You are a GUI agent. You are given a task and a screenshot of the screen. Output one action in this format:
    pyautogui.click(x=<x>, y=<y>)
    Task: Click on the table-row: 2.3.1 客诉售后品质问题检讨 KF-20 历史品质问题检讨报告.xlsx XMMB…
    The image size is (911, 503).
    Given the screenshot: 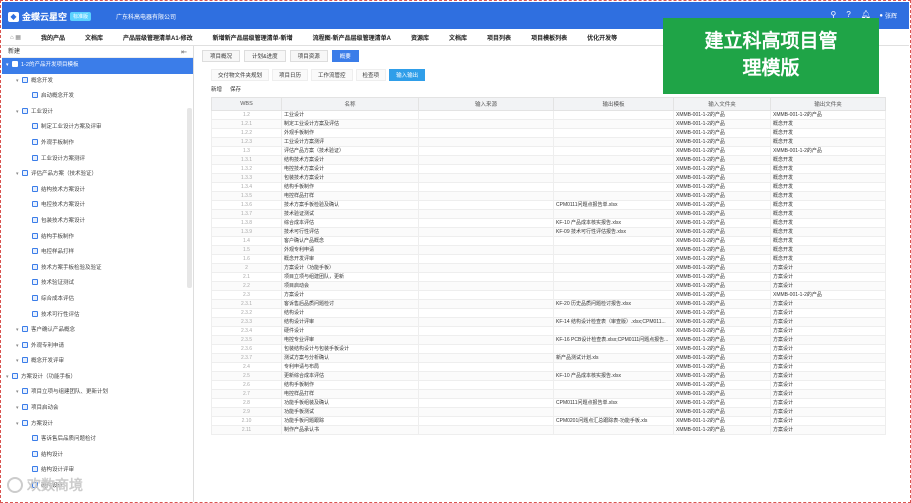 What is the action you would take?
    pyautogui.click(x=548, y=304)
    